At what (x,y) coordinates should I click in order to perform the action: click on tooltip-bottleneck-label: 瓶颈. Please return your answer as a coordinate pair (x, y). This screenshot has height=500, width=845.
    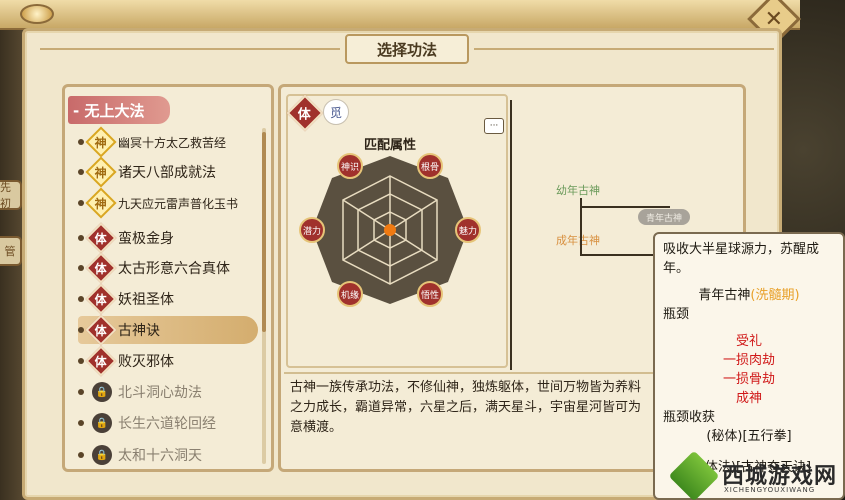
    Looking at the image, I should click on (676, 314).